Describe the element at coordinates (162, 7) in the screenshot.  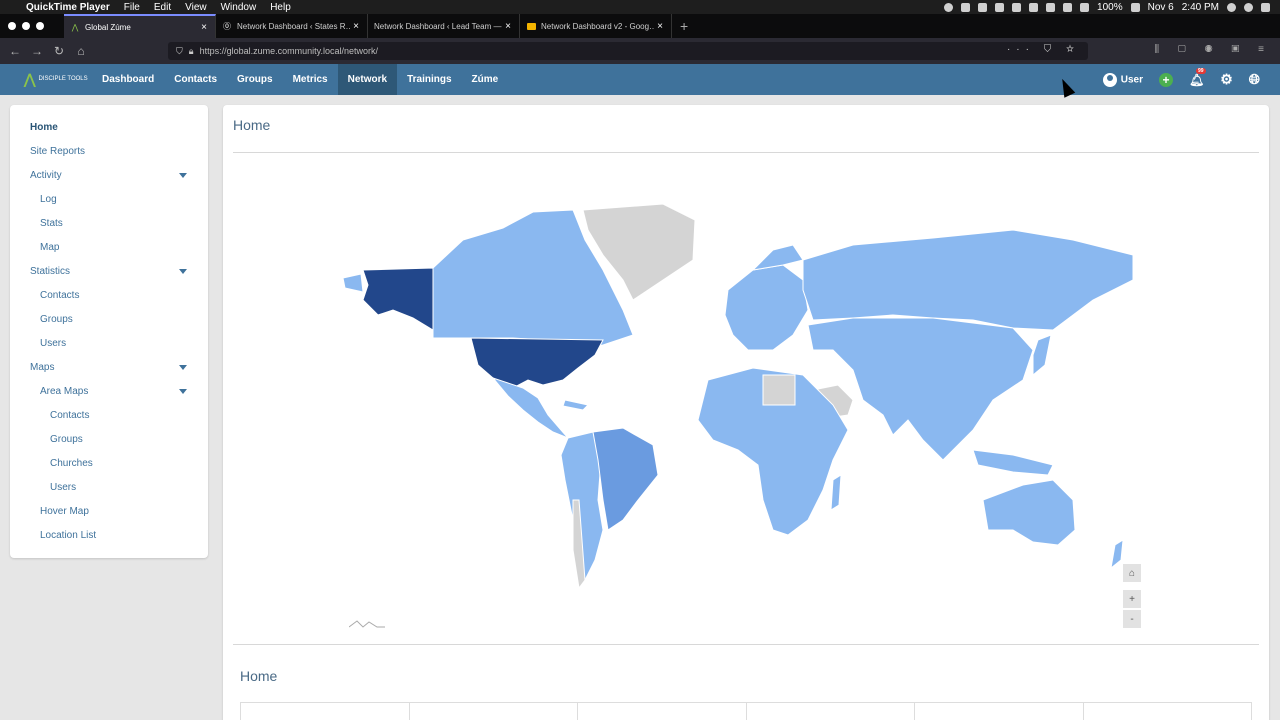
I see `menu-edit: Edit` at that location.